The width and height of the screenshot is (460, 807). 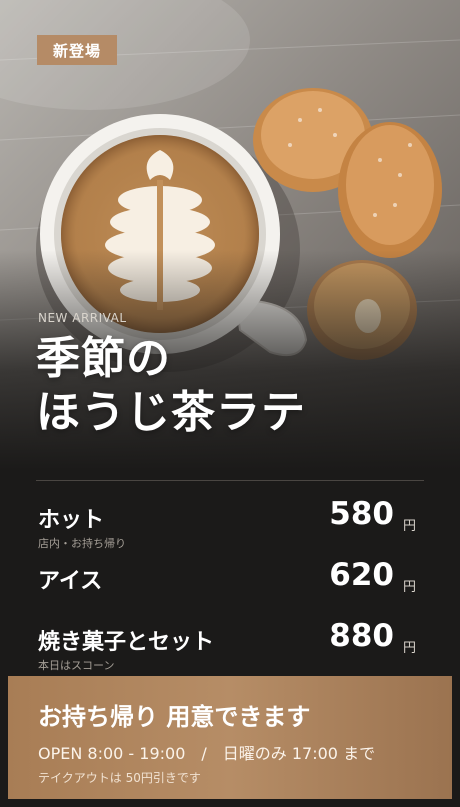 What do you see at coordinates (82, 543) in the screenshot?
I see `menu-item-note: 店内・お持ち帰り` at bounding box center [82, 543].